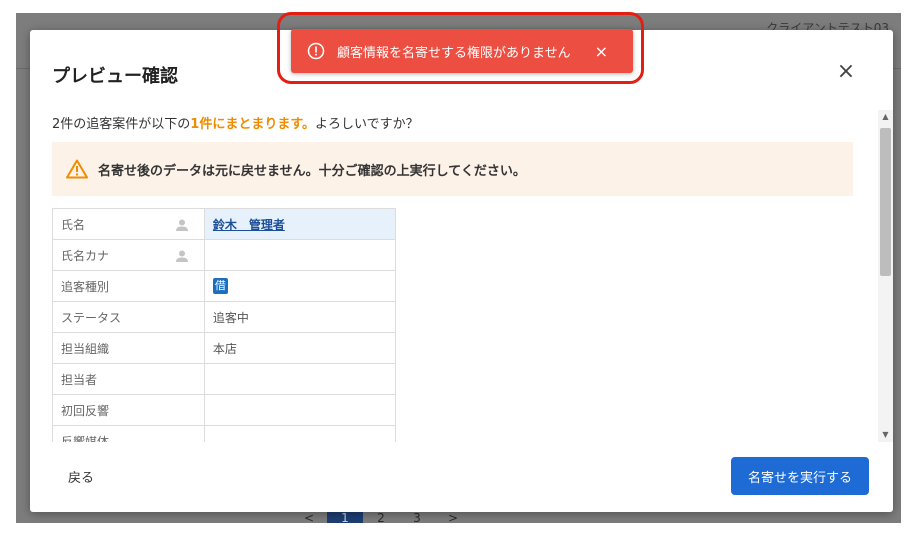  Describe the element at coordinates (79, 379) in the screenshot. I see `row-label: 担当者` at that location.